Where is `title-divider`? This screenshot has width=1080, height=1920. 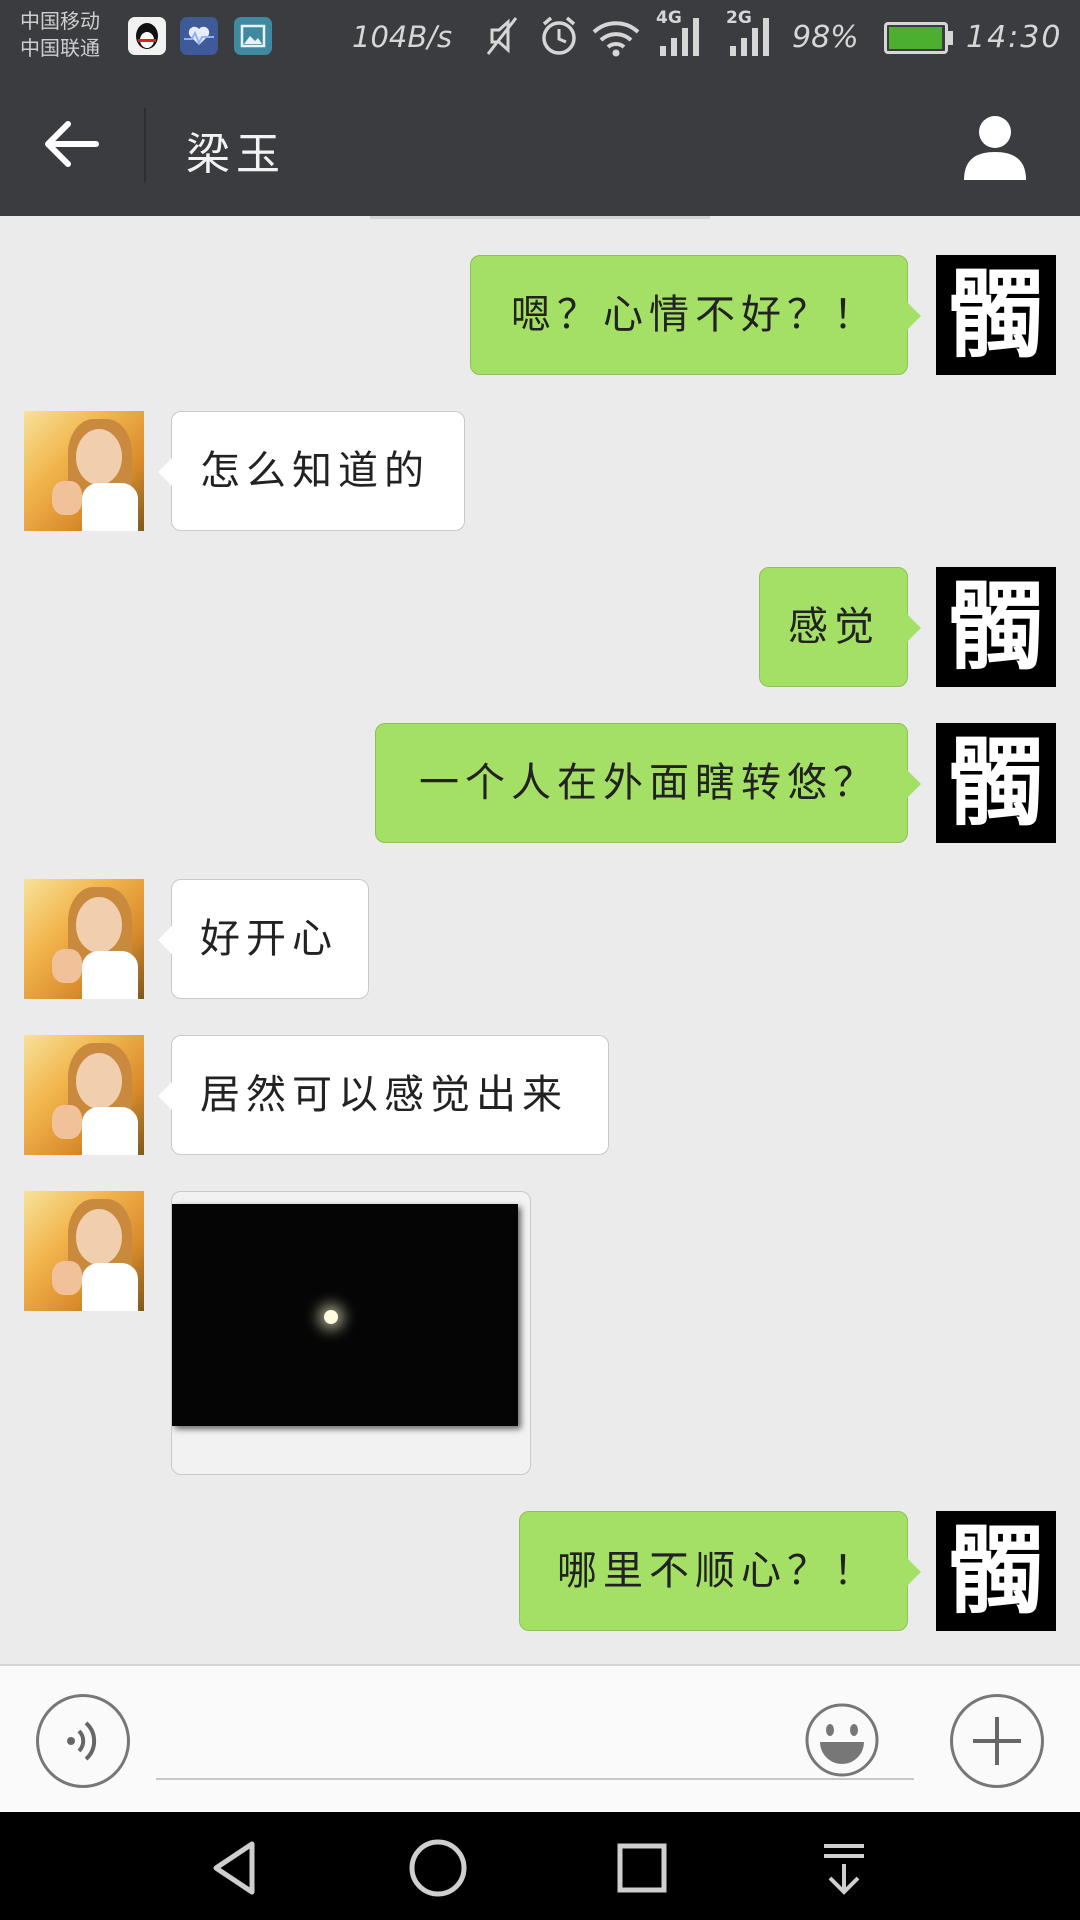
title-divider is located at coordinates (145, 145).